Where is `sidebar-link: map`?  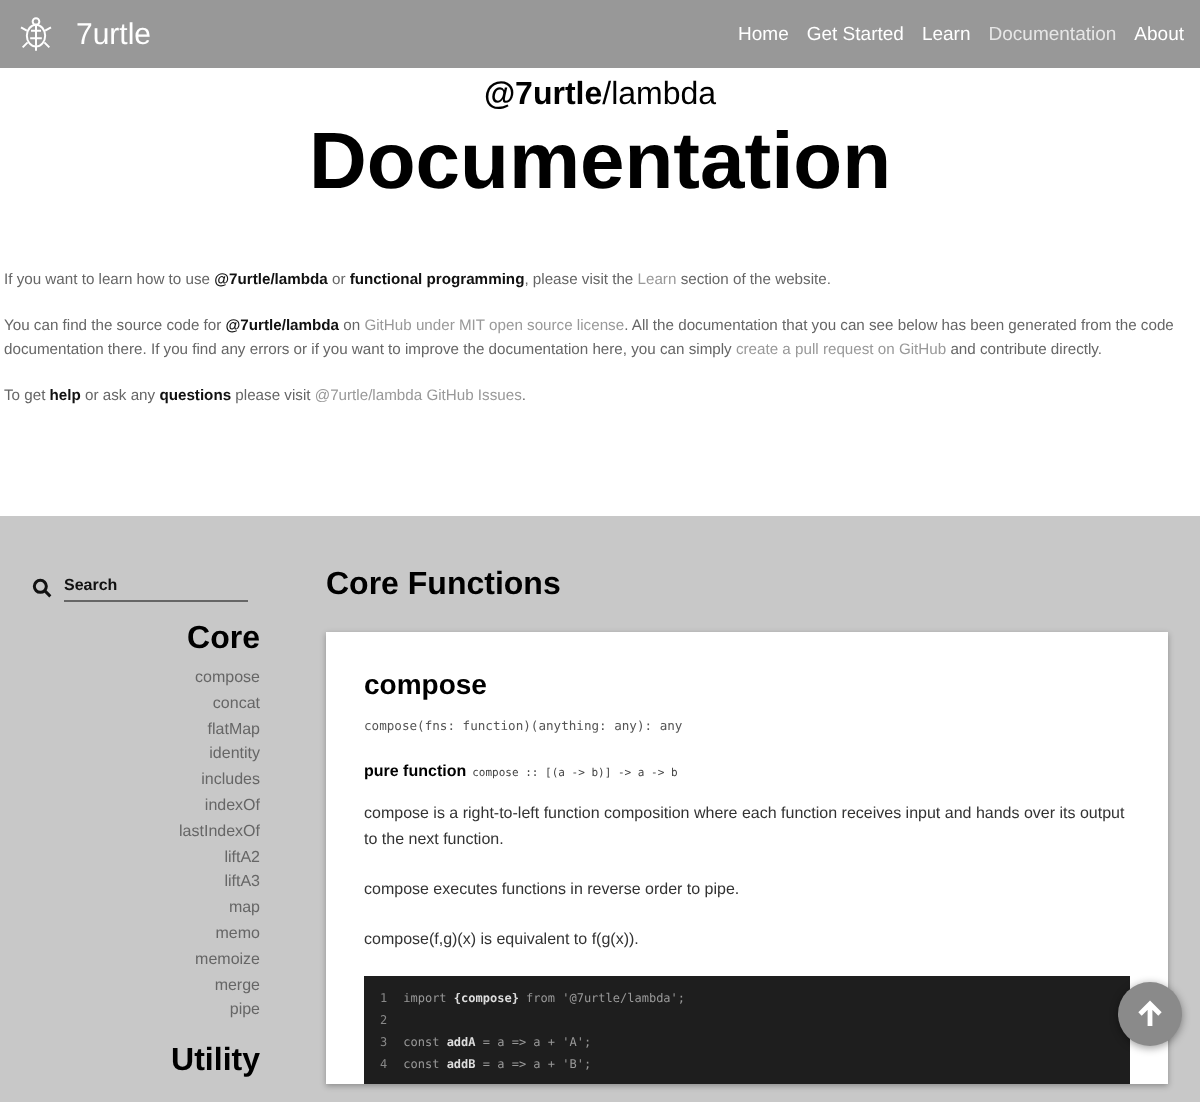
sidebar-link: map is located at coordinates (244, 909).